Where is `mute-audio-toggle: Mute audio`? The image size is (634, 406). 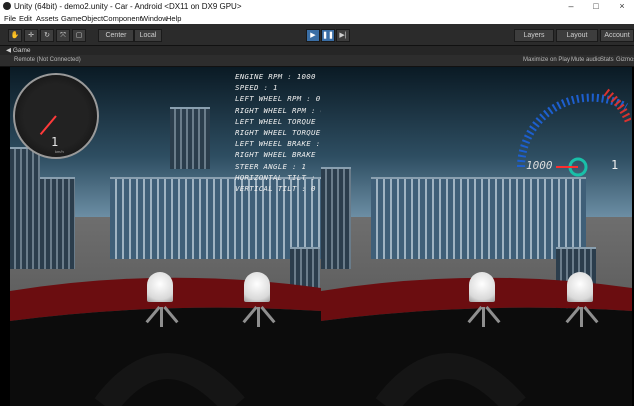 mute-audio-toggle: Mute audio is located at coordinates (586, 60).